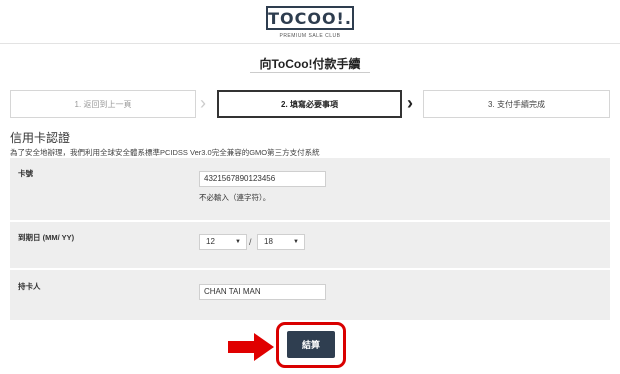 The width and height of the screenshot is (620, 374). I want to click on site-header: TOCOO!. PREMIUM SALE CLUB, so click(310, 22).